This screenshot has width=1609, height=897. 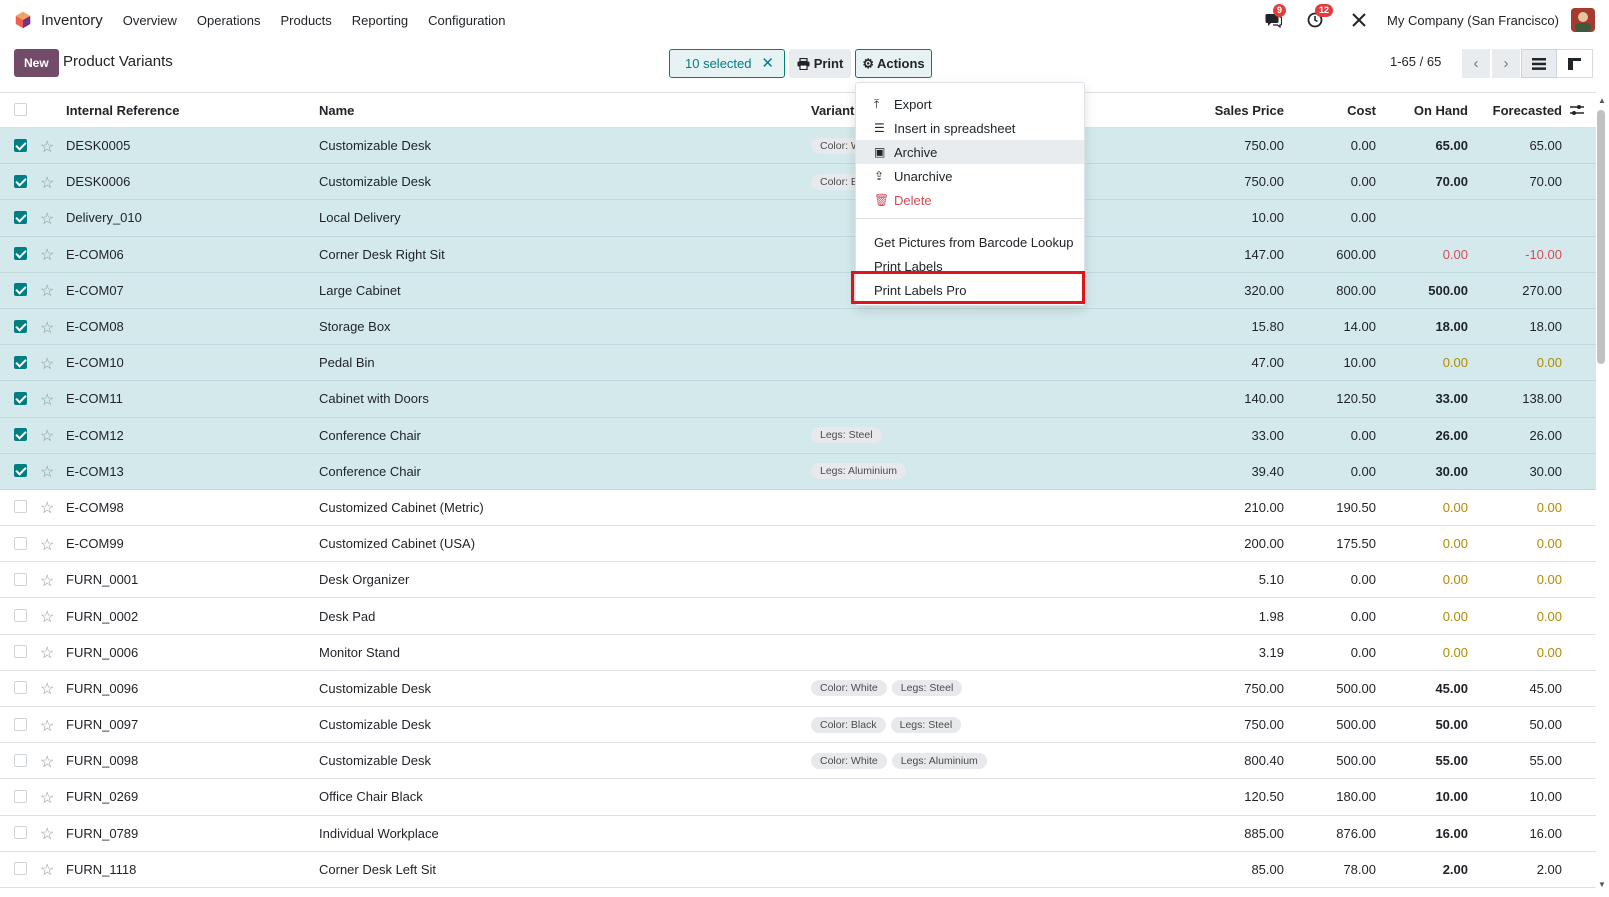 I want to click on print-button: Print, so click(x=820, y=63).